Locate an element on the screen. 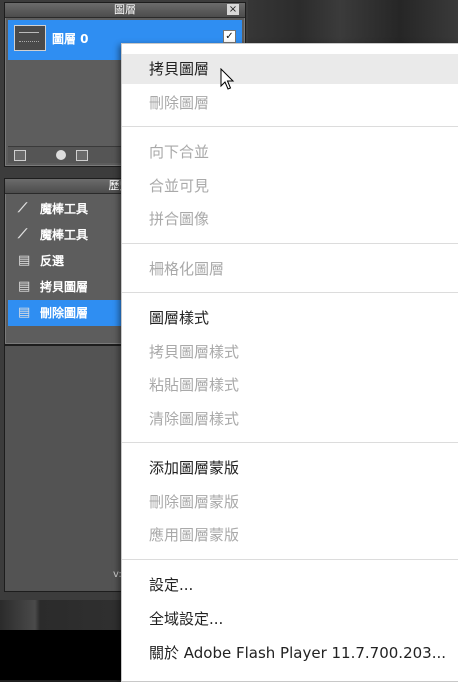 The image size is (458, 682). menu-item-delete-layer: 刪除圖層 is located at coordinates (290, 103).